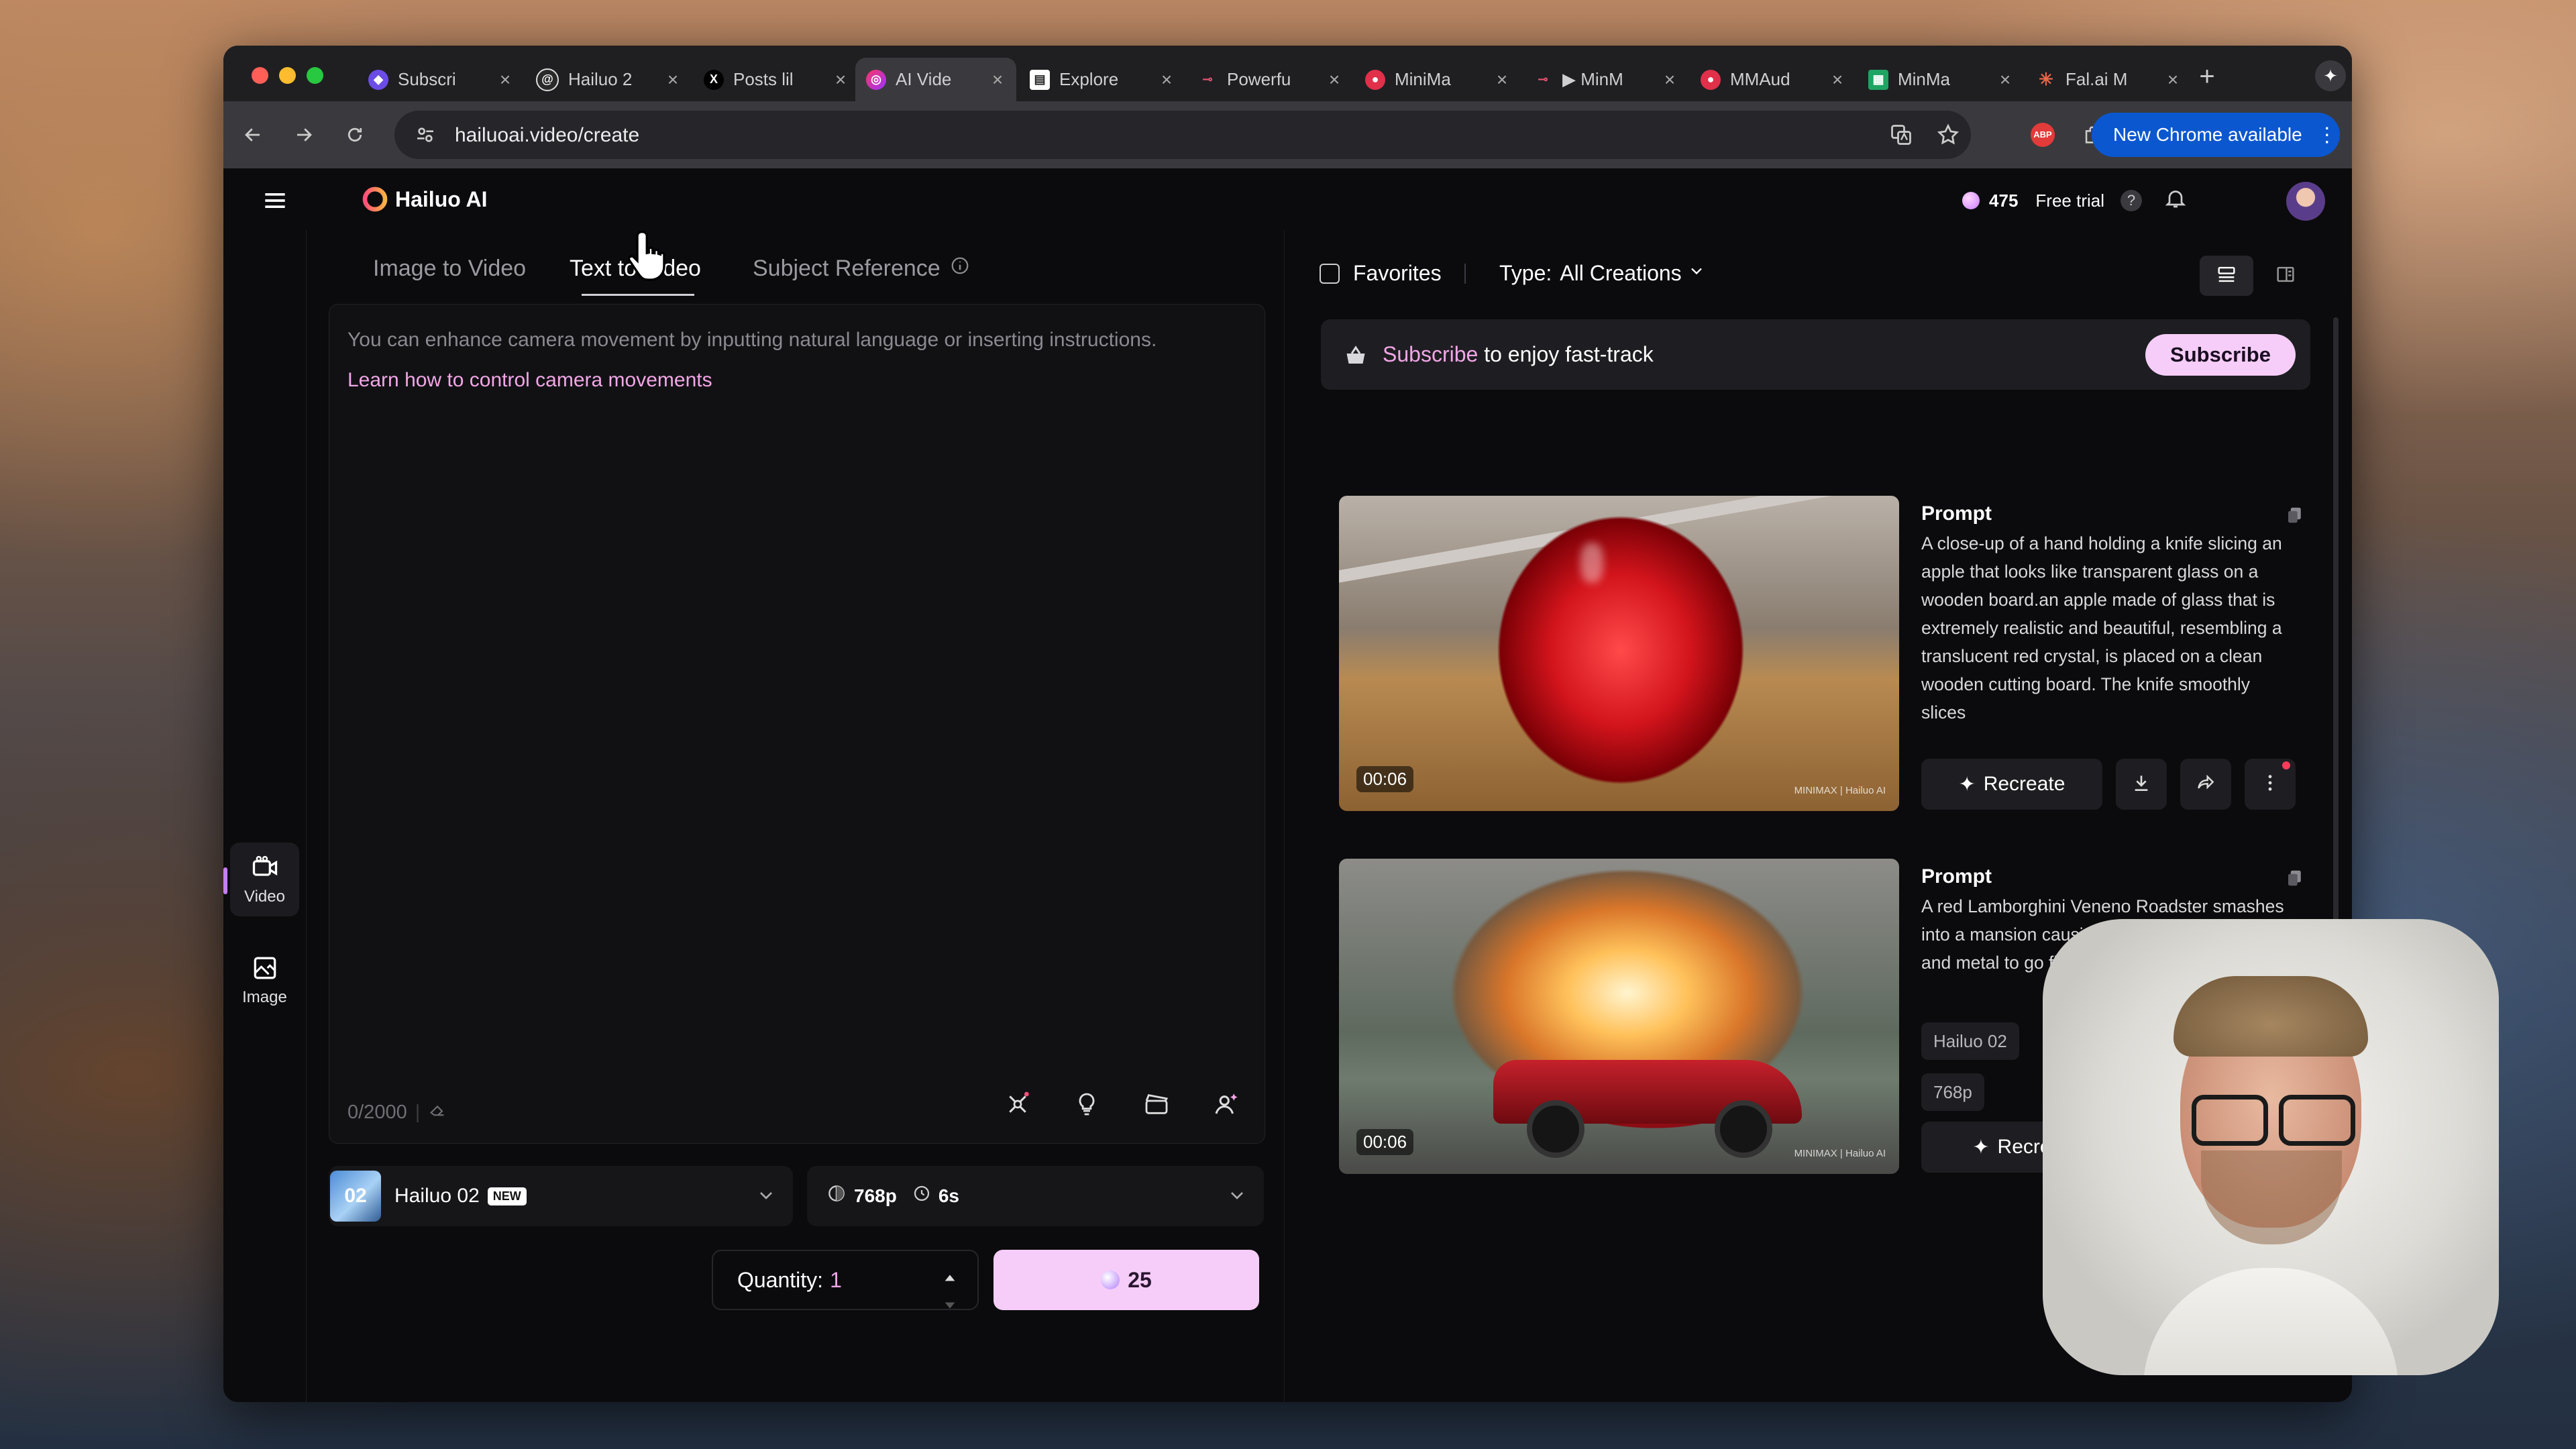 Image resolution: width=2576 pixels, height=1449 pixels. I want to click on new-tab-button: +, so click(2207, 78).